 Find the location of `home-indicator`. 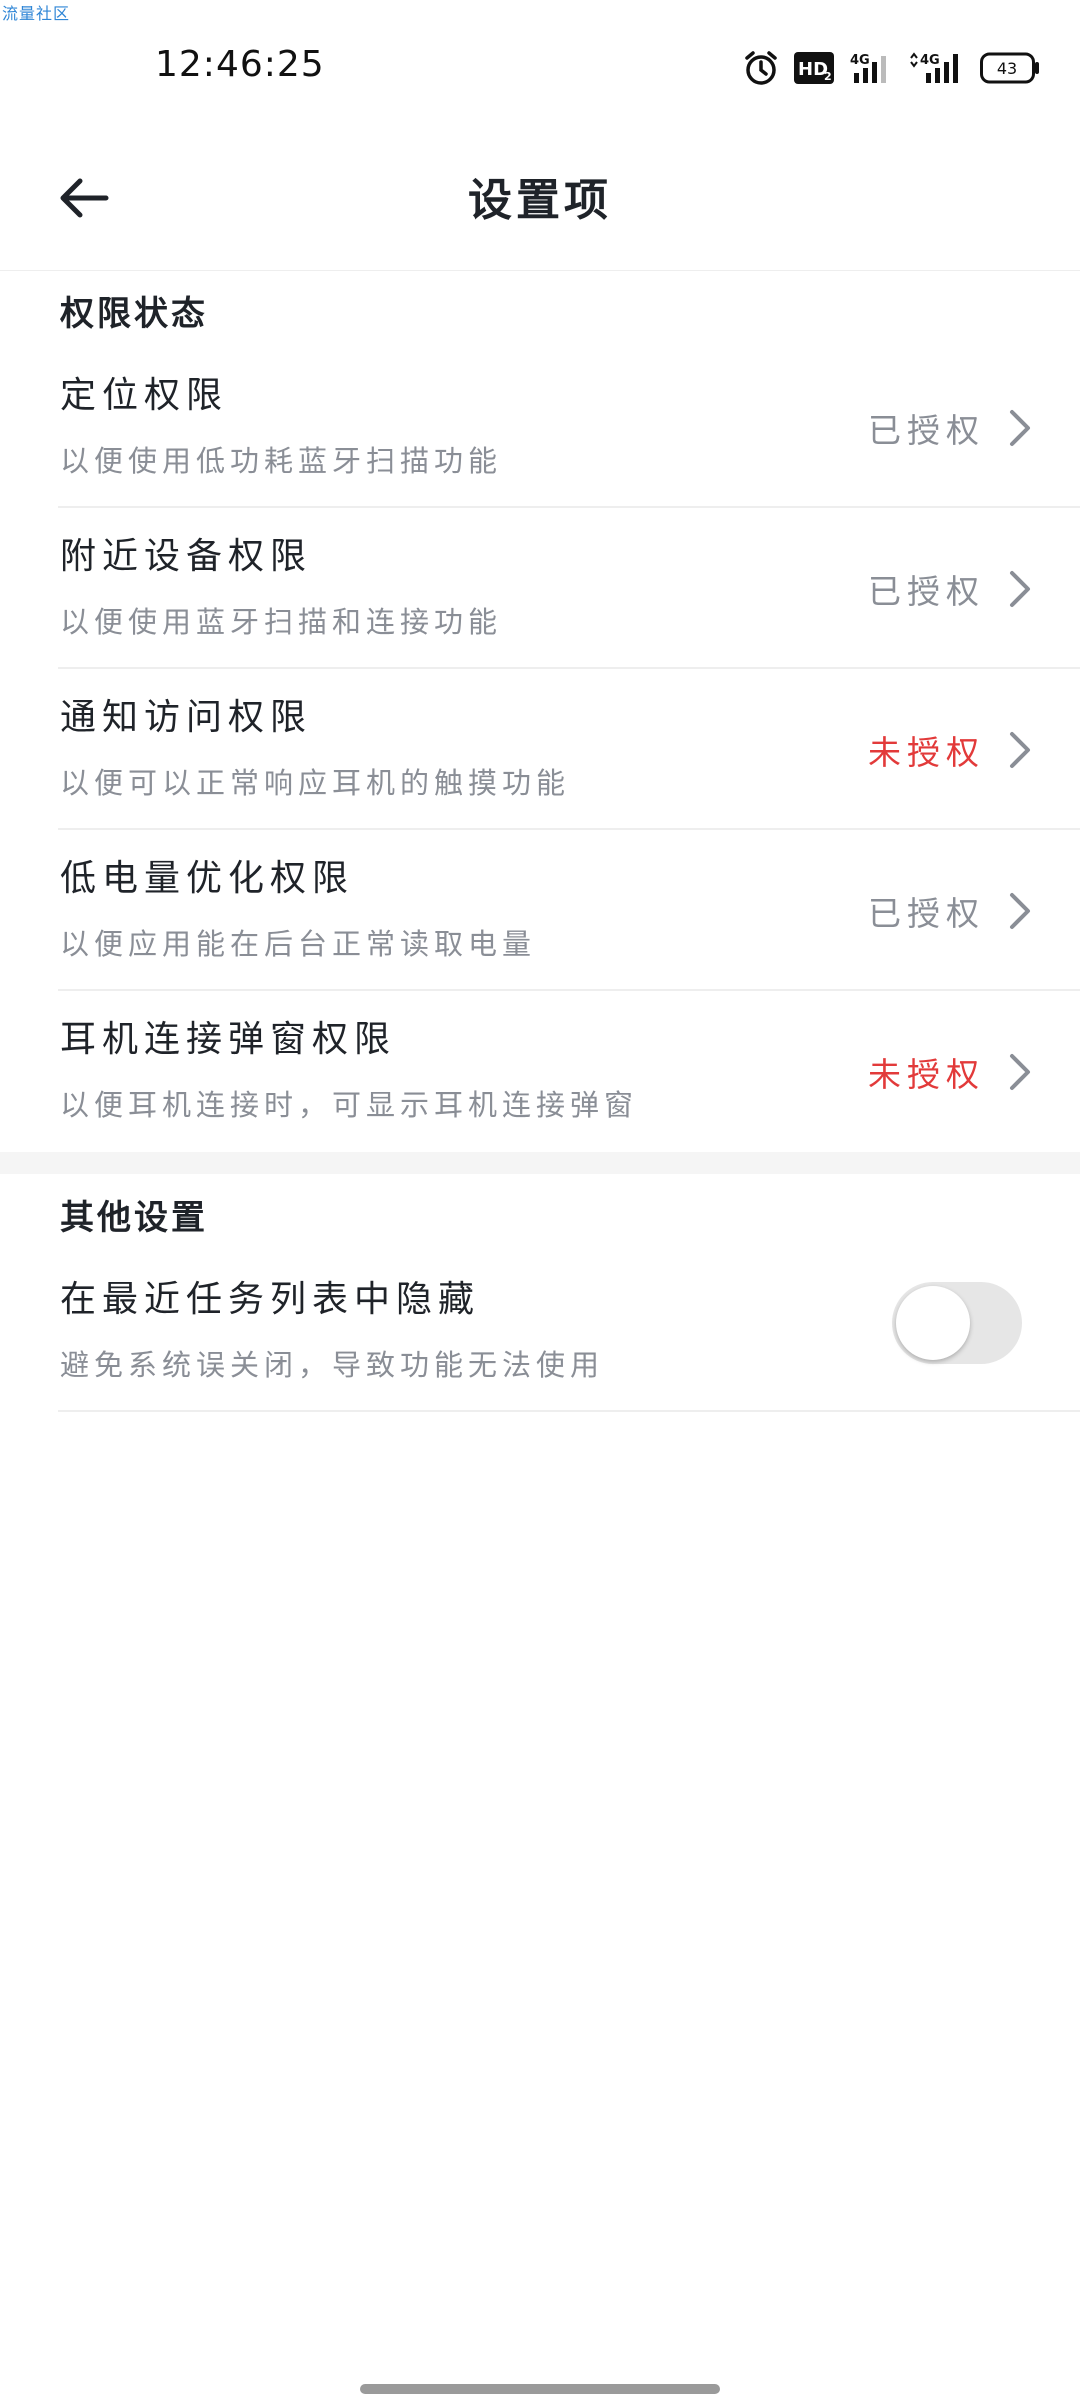

home-indicator is located at coordinates (540, 2389).